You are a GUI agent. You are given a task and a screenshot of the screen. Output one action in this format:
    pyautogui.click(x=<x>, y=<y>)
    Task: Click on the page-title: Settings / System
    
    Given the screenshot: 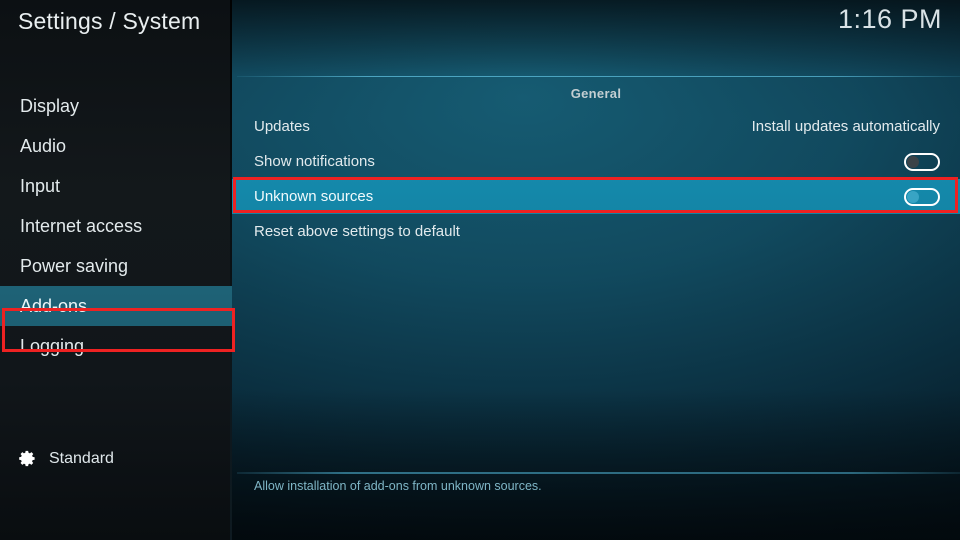 What is the action you would take?
    pyautogui.click(x=109, y=21)
    